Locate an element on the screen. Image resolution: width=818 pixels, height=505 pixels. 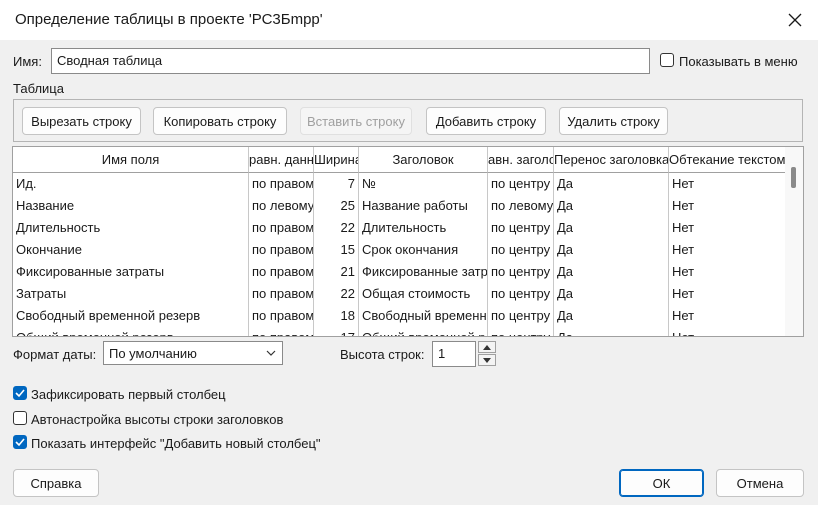
name-label: Имя: is located at coordinates (27, 61).